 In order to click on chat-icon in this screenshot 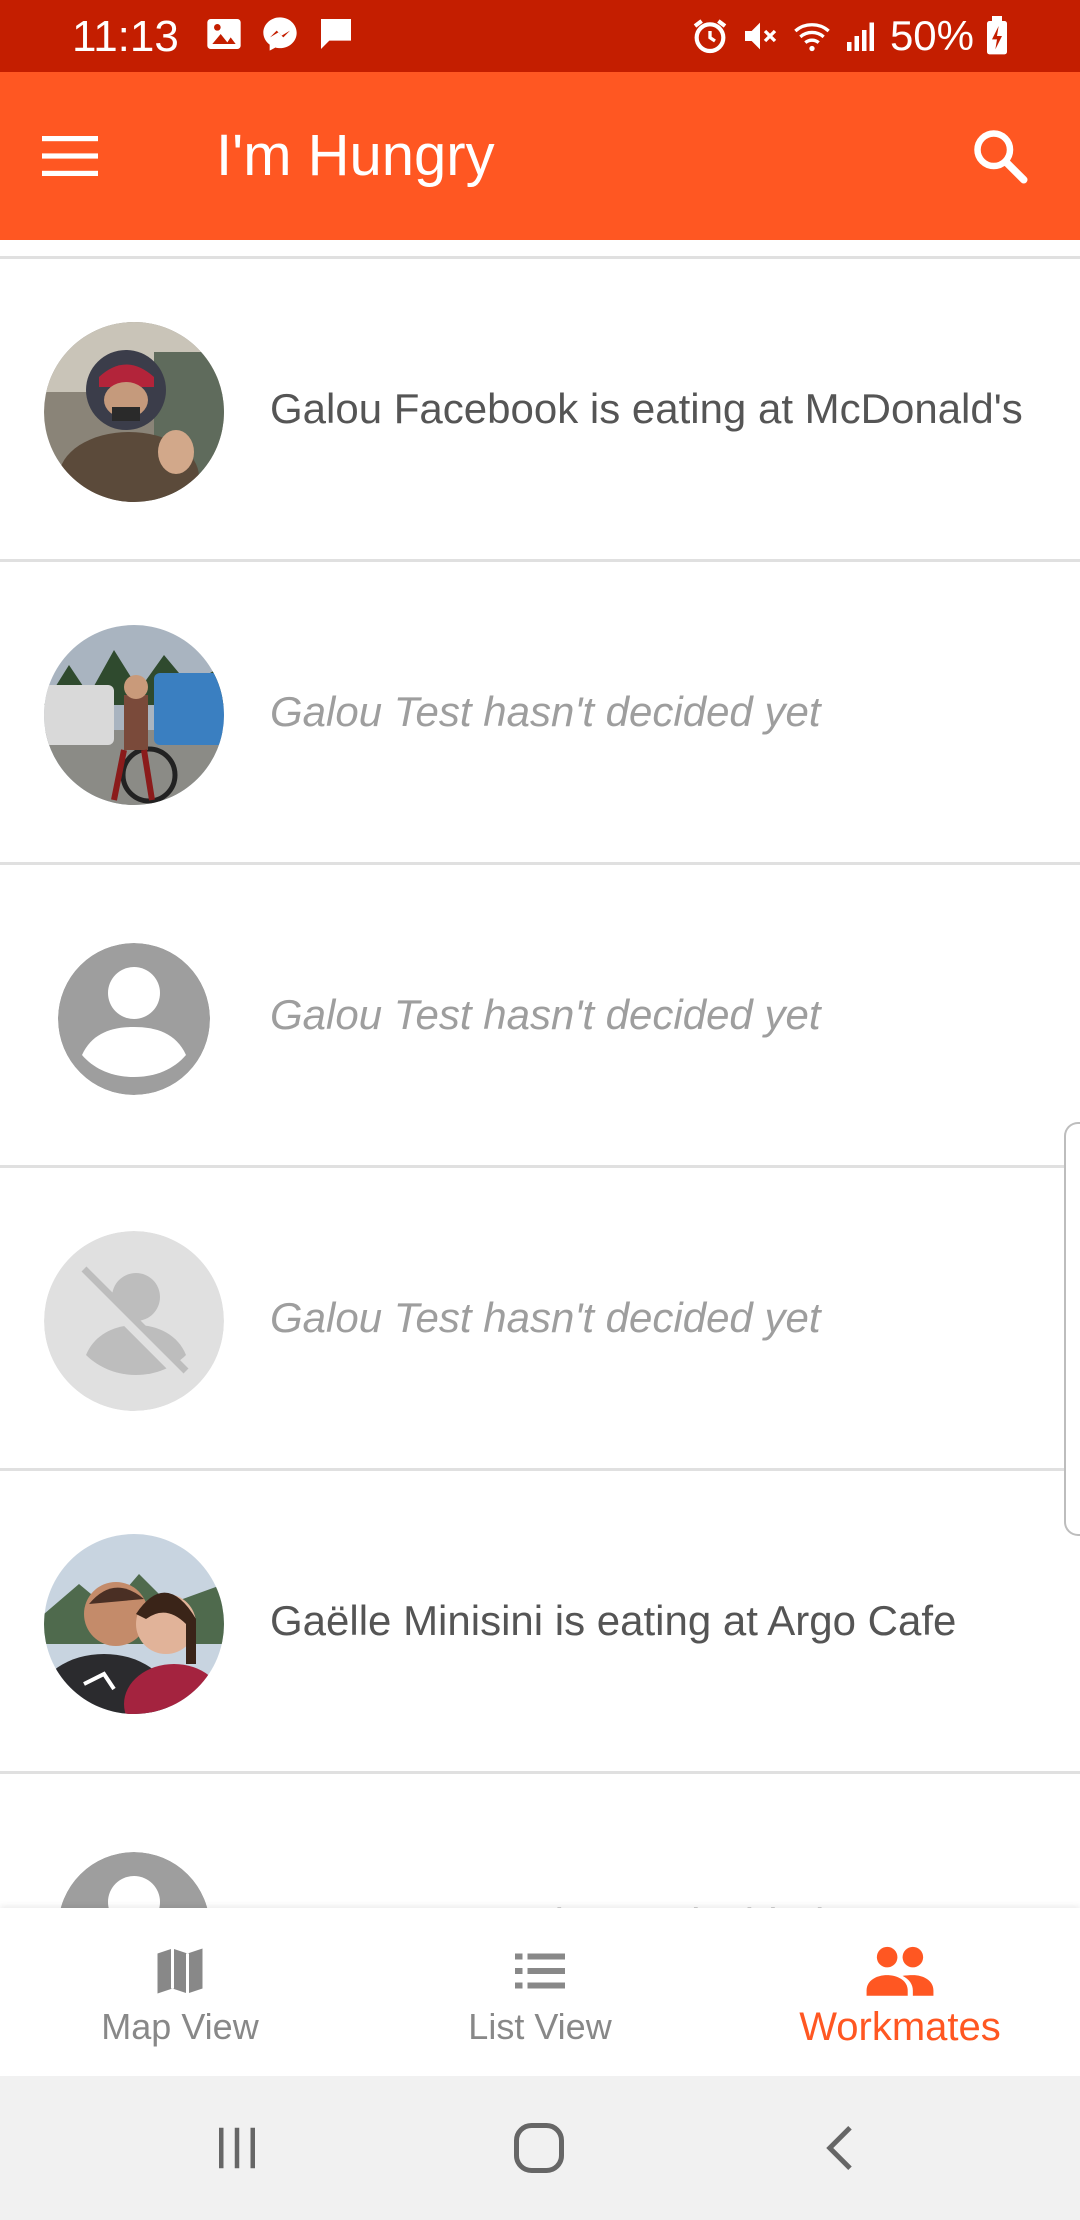, I will do `click(336, 34)`.